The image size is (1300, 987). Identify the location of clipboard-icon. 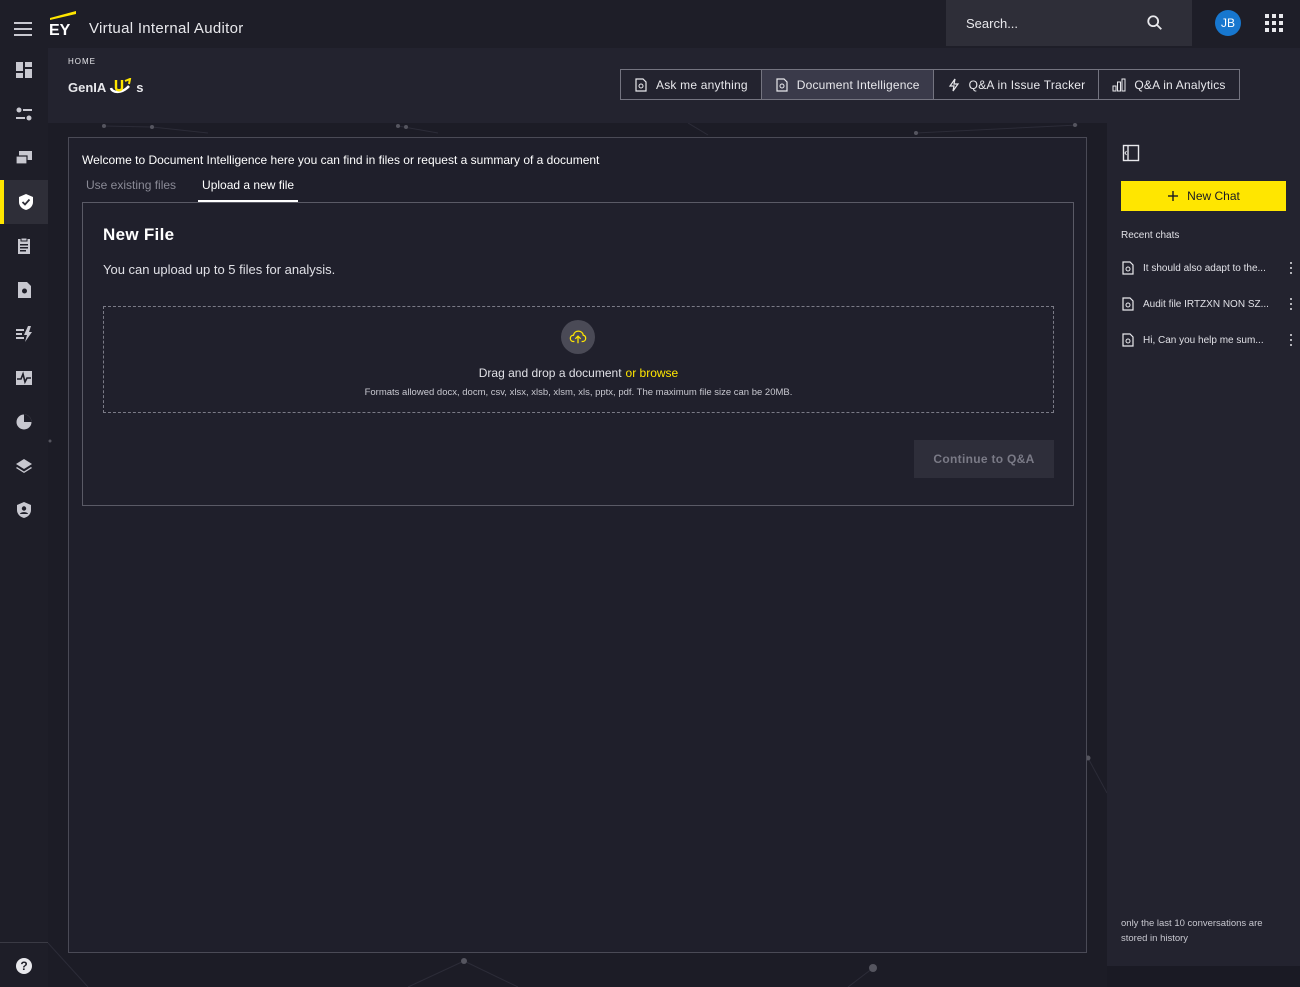
(24, 245).